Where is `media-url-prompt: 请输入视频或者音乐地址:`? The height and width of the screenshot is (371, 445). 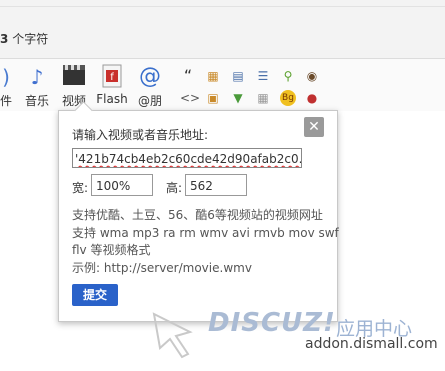
media-url-prompt: 请输入视频或者音乐地址: is located at coordinates (140, 135).